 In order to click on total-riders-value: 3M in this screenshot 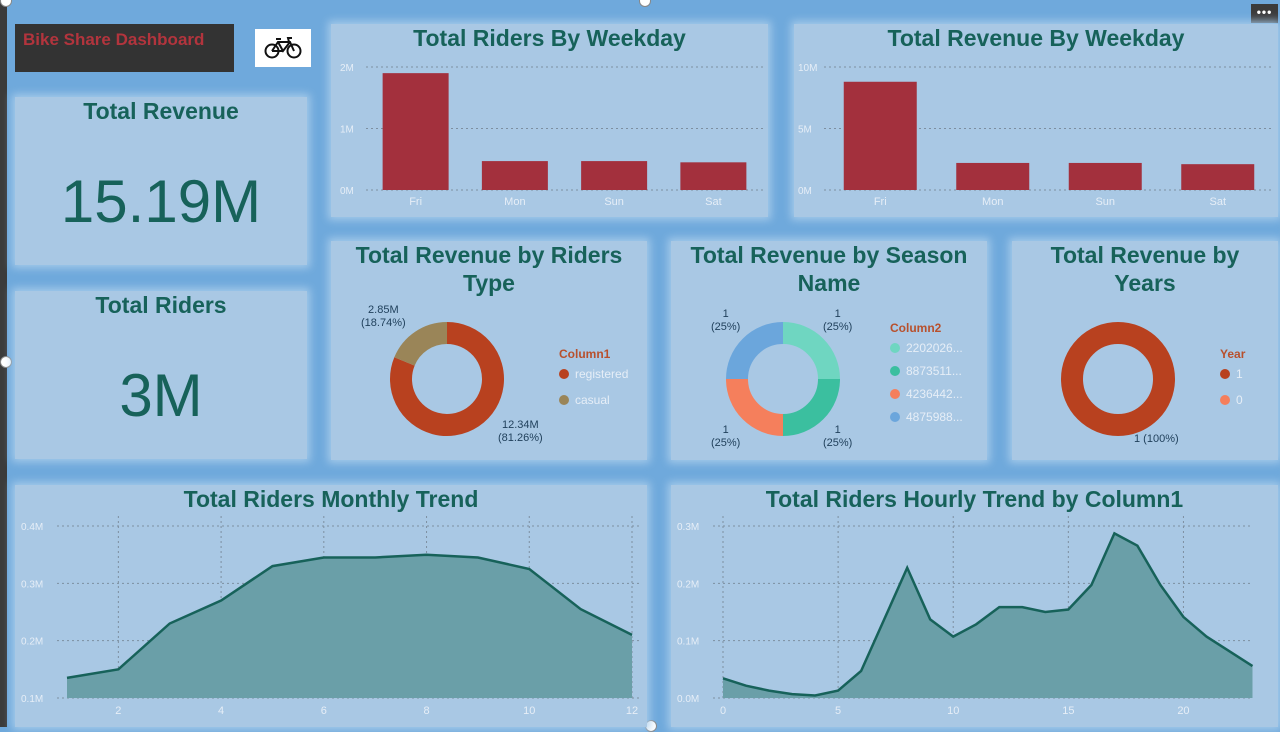, I will do `click(161, 395)`.